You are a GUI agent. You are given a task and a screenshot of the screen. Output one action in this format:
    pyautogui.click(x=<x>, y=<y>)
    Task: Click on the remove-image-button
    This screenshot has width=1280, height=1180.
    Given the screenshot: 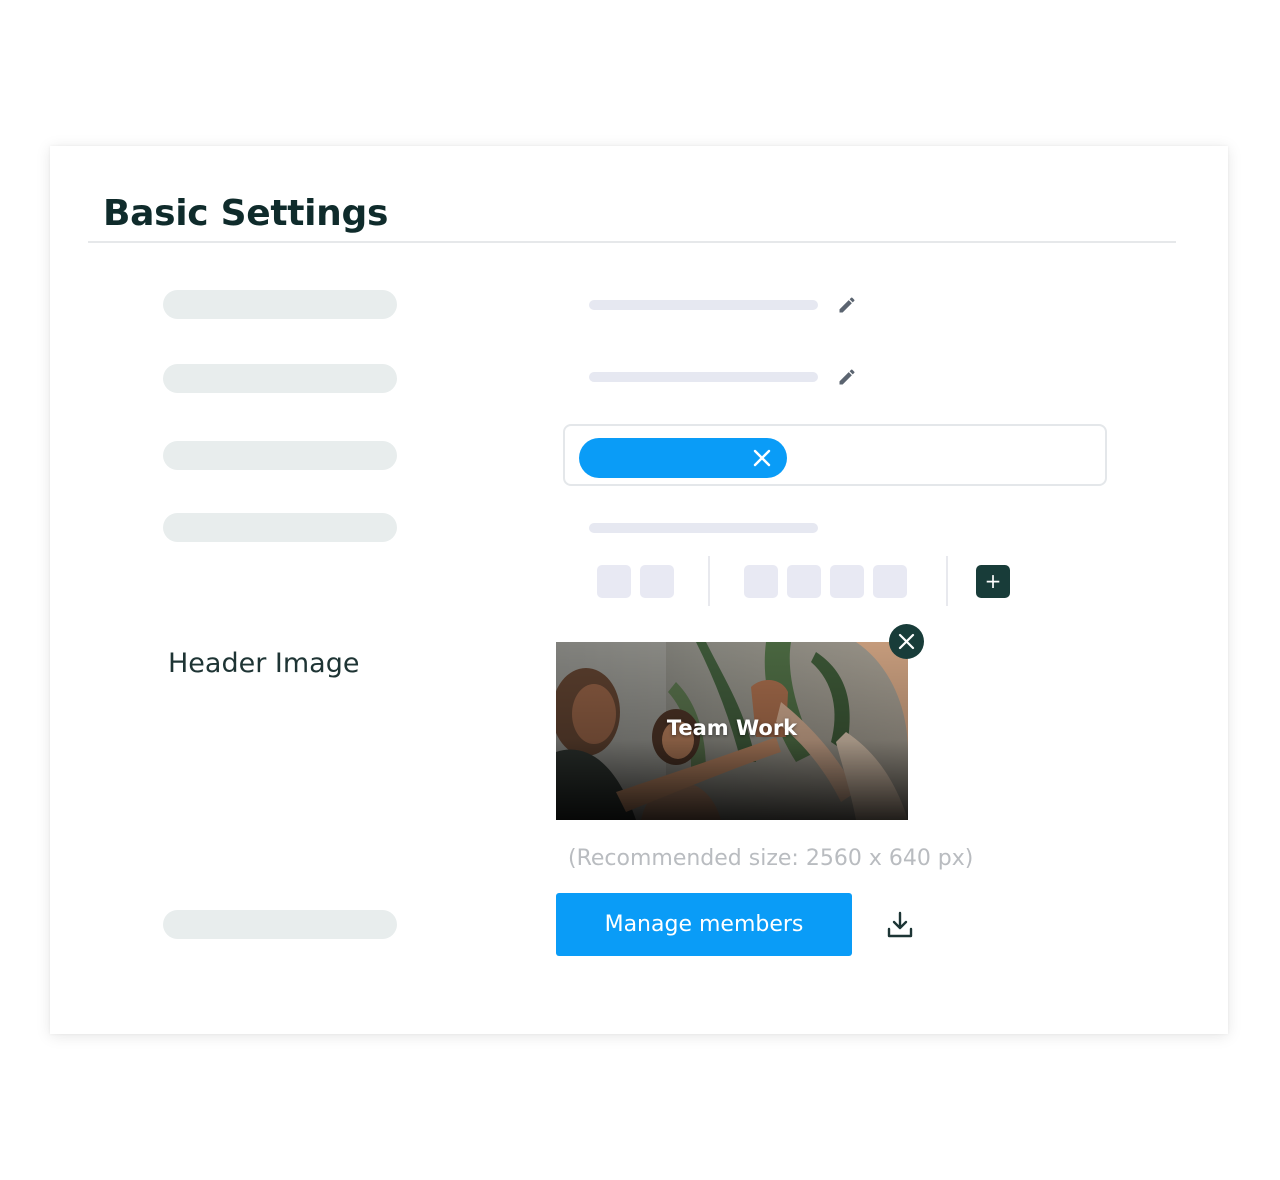 What is the action you would take?
    pyautogui.click(x=906, y=641)
    